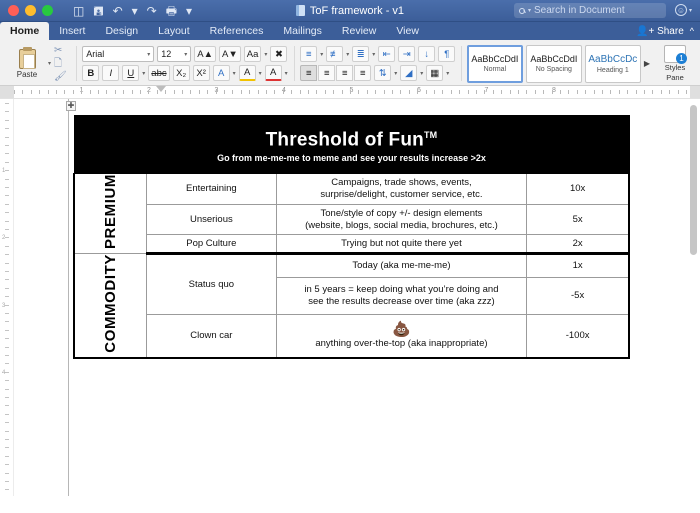 The width and height of the screenshot is (700, 513). What do you see at coordinates (25, 31) in the screenshot?
I see `tab-home: Home` at bounding box center [25, 31].